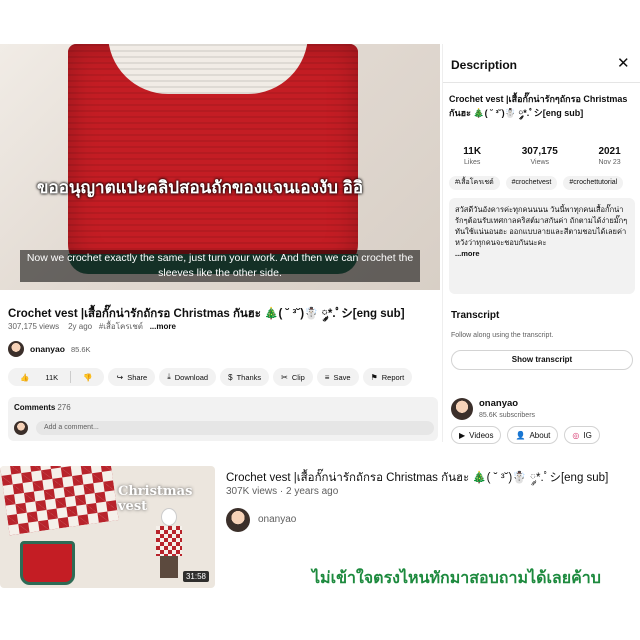  Describe the element at coordinates (541, 82) in the screenshot. I see `divider` at that location.